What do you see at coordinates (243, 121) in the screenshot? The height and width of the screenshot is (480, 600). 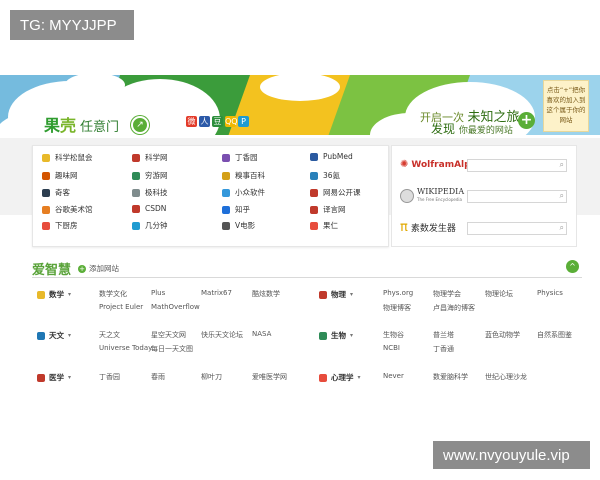 I see `share-icon: P` at bounding box center [243, 121].